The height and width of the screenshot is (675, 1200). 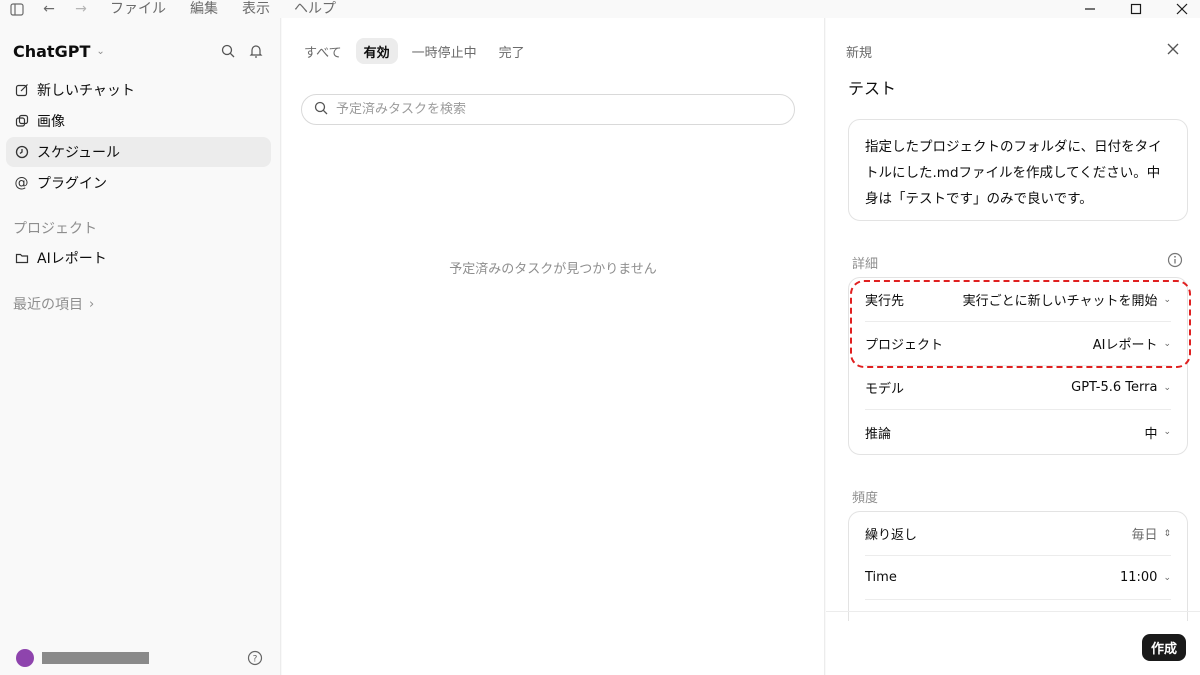 What do you see at coordinates (1136, 9) in the screenshot?
I see `maximize-icon` at bounding box center [1136, 9].